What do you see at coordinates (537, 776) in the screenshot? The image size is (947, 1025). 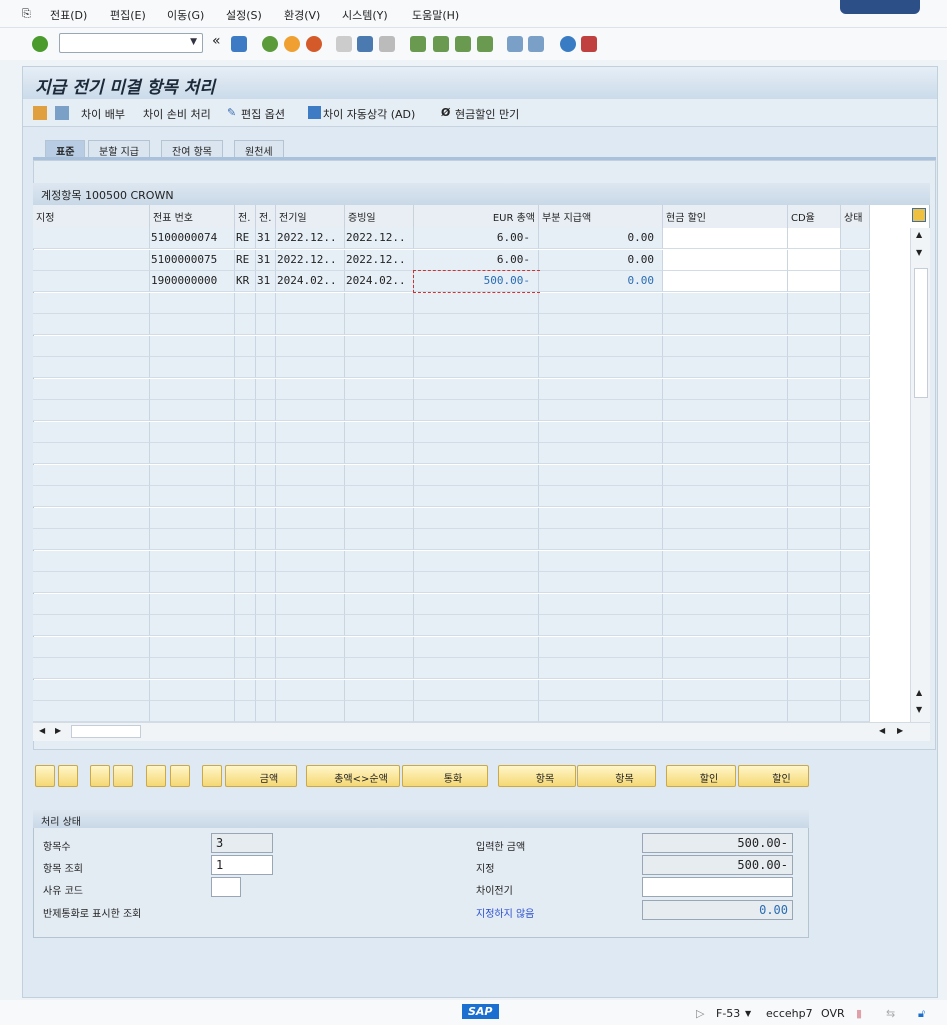 I see `activate-item-button: 항목` at bounding box center [537, 776].